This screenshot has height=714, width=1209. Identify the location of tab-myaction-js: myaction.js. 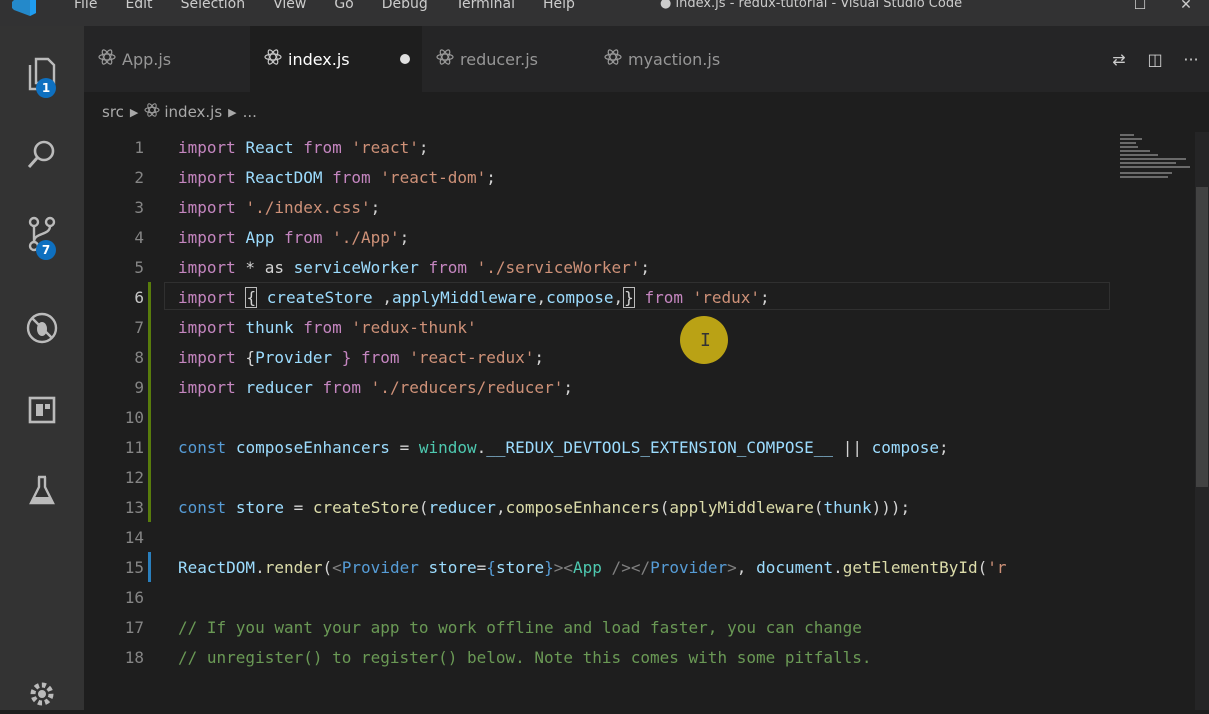
(675, 59).